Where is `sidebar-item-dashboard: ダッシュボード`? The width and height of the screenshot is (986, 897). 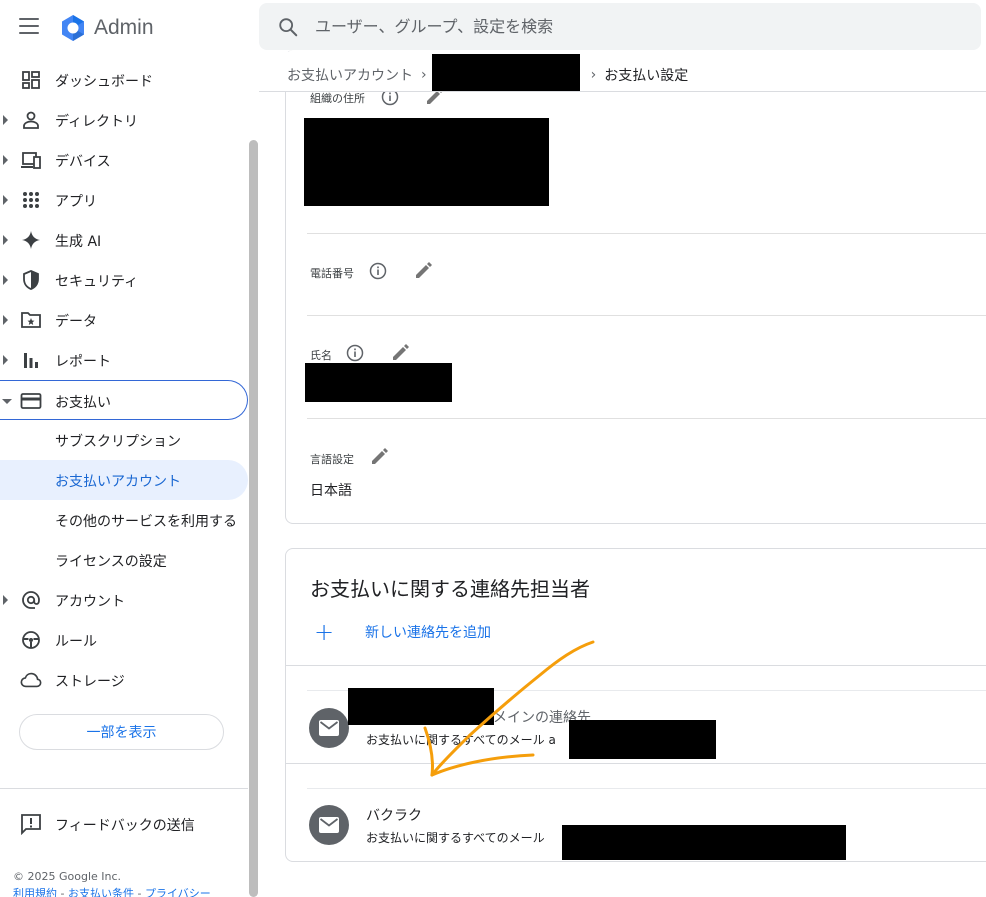 sidebar-item-dashboard: ダッシュボード is located at coordinates (124, 80).